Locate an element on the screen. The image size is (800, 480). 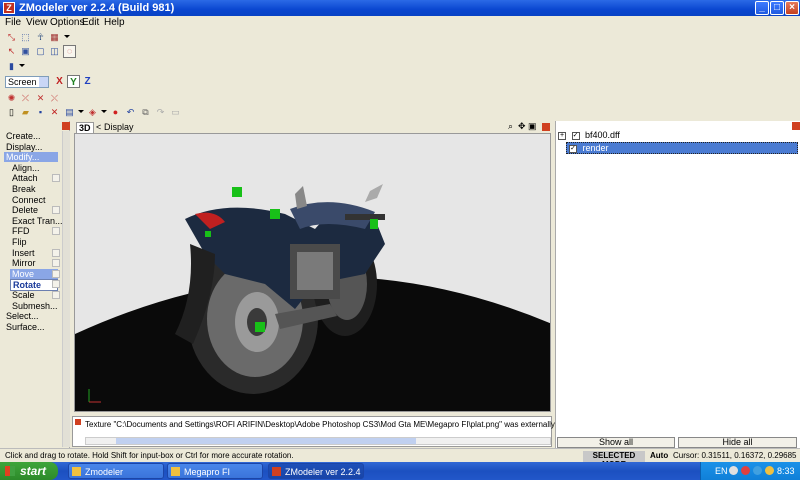
close-button: × is located at coordinates (792, 8).